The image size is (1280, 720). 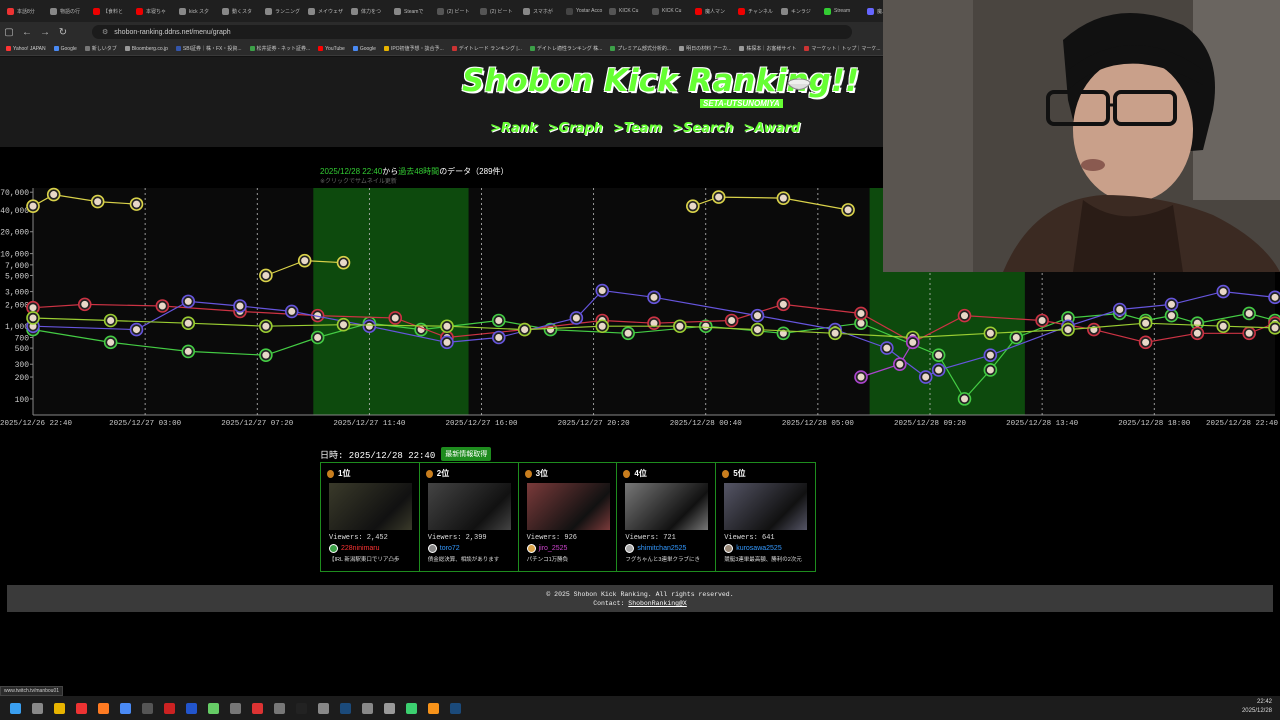 I want to click on bookmark-item: 株探本｜お客様サイト, so click(x=767, y=48).